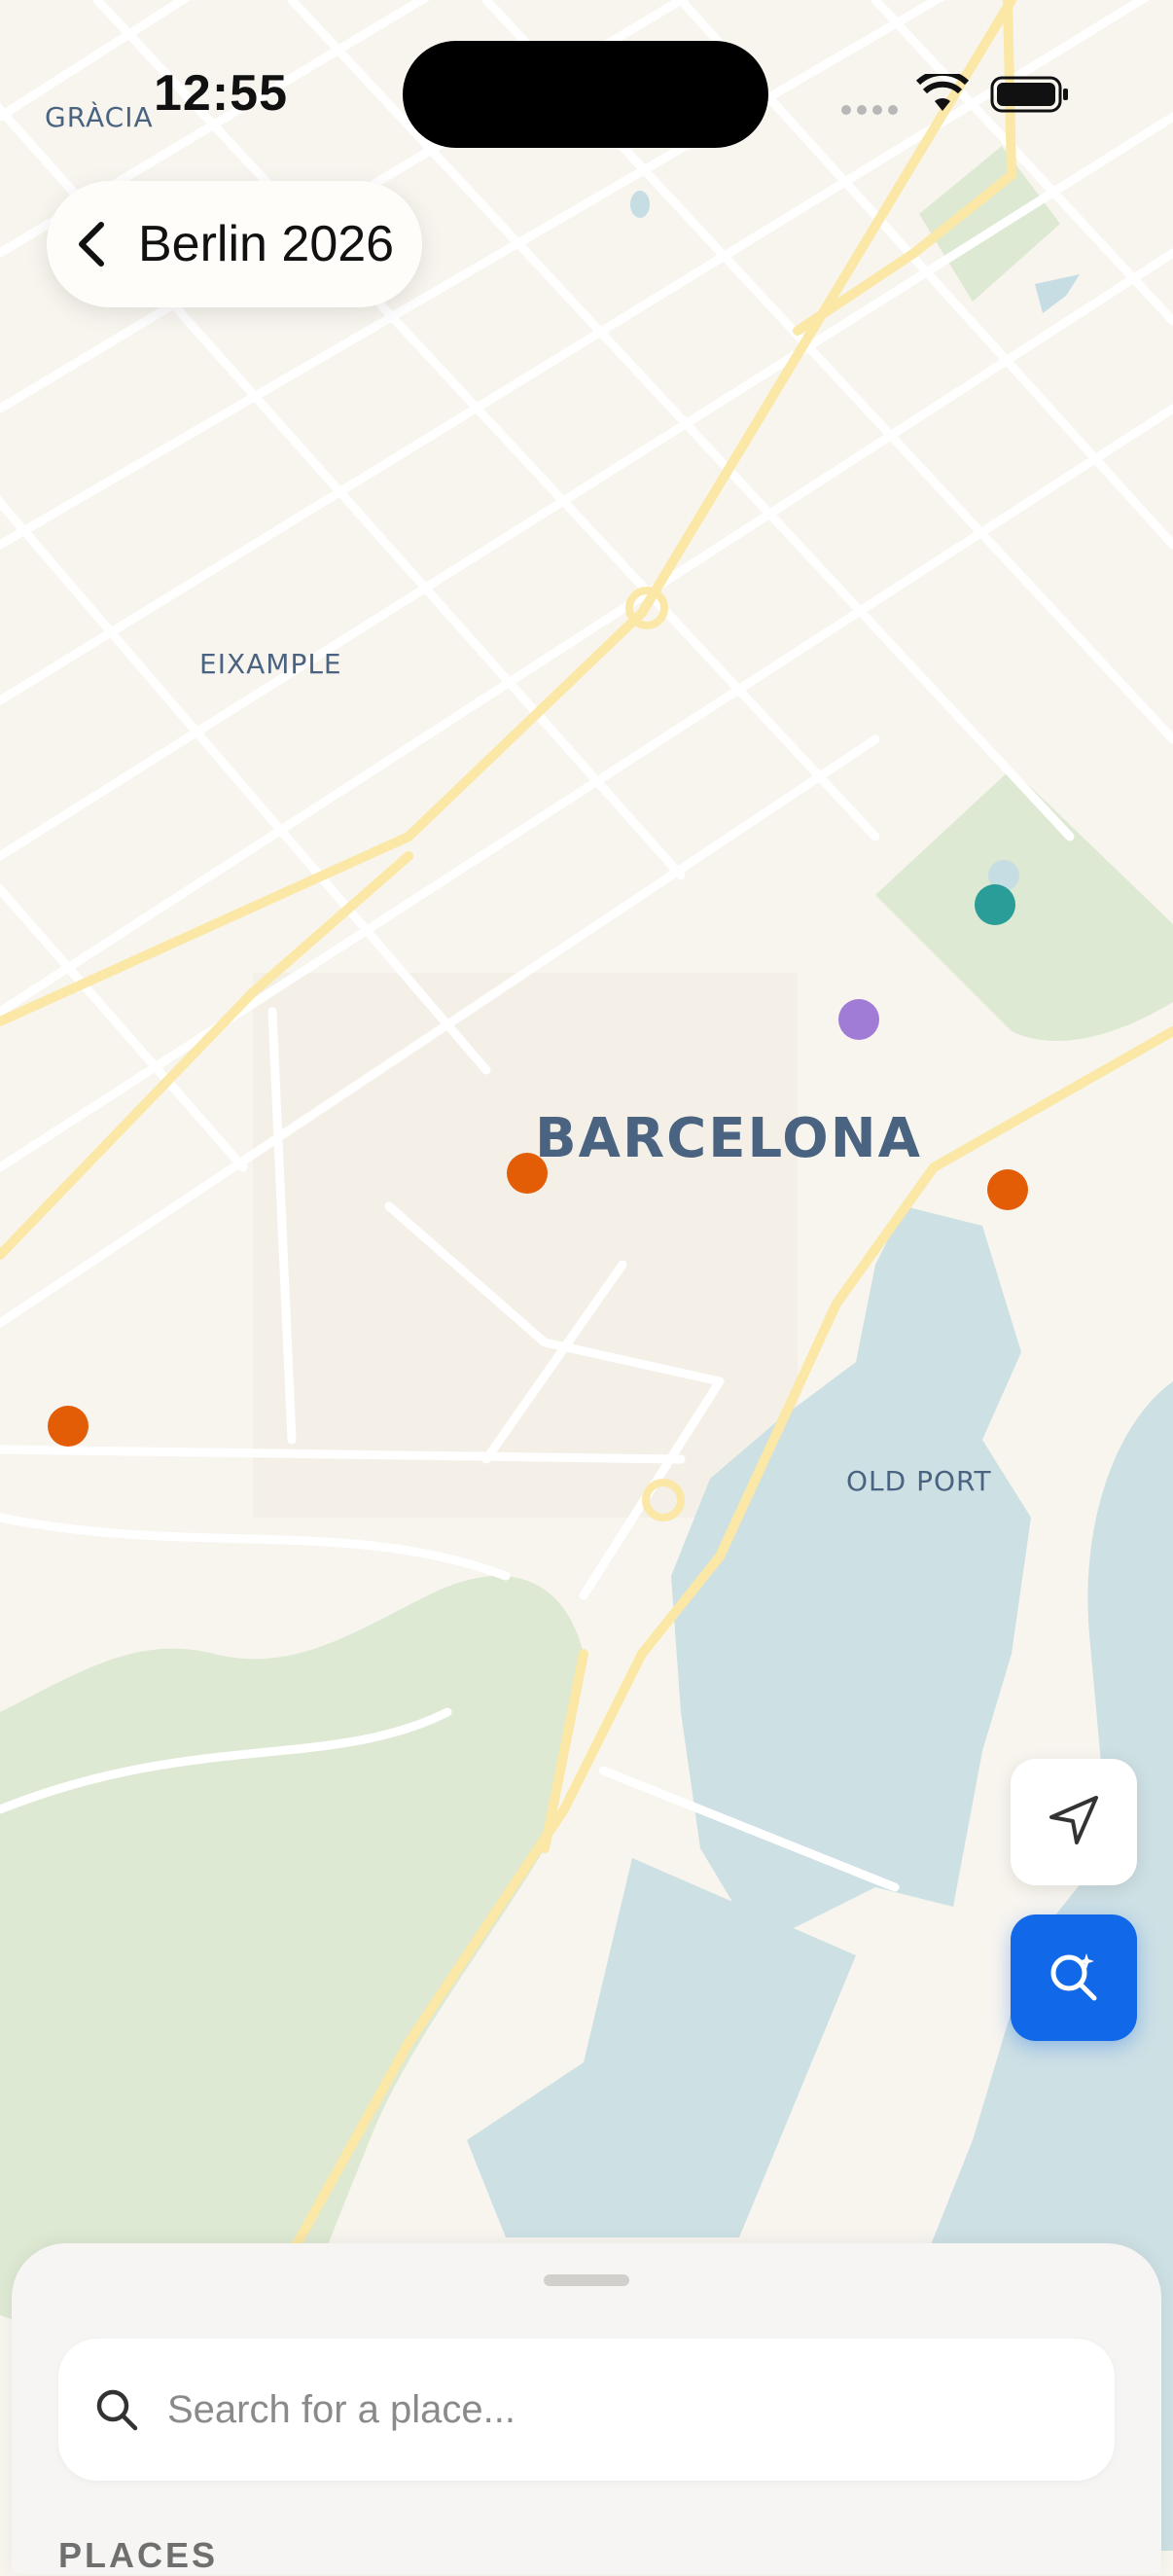  Describe the element at coordinates (270, 664) in the screenshot. I see `map-label-eixample: EIXAMPLE` at that location.